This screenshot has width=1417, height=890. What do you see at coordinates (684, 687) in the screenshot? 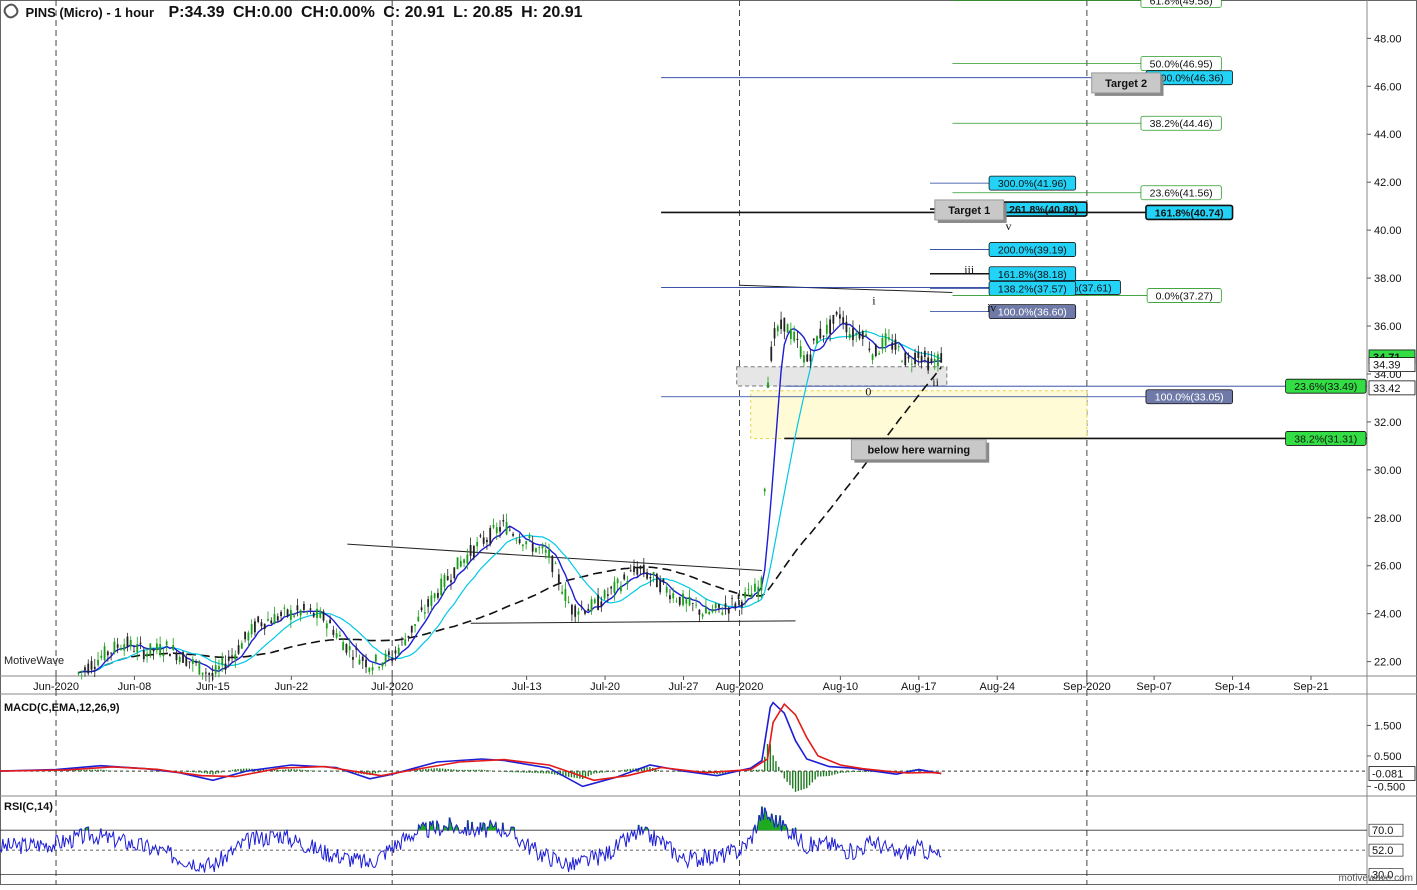
I see `x-tick-label: Jul-27` at bounding box center [684, 687].